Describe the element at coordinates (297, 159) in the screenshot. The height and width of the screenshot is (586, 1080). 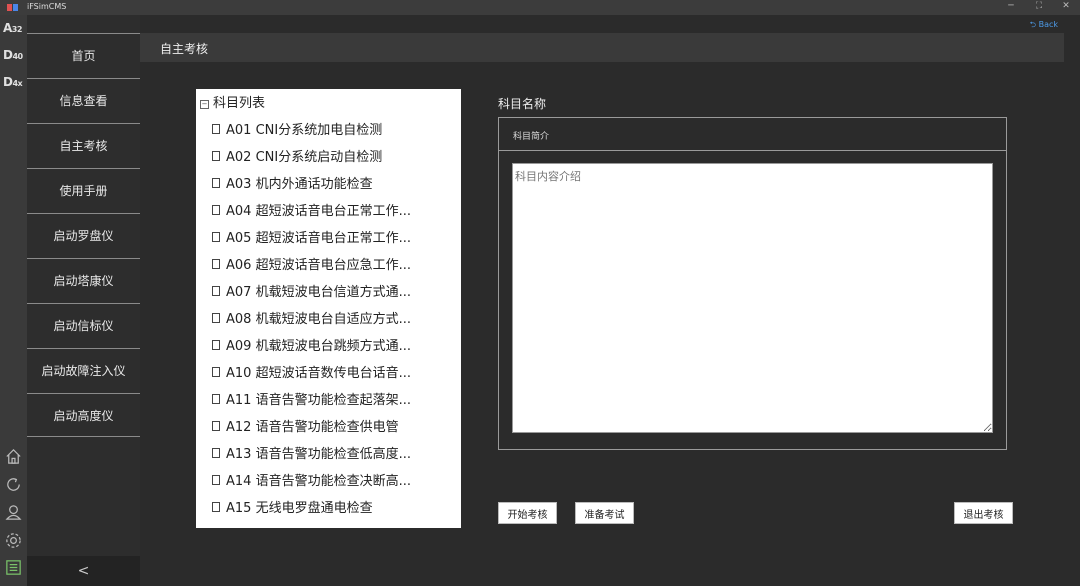
I see `tree-item: A02 CNI分系统启动自检测` at that location.